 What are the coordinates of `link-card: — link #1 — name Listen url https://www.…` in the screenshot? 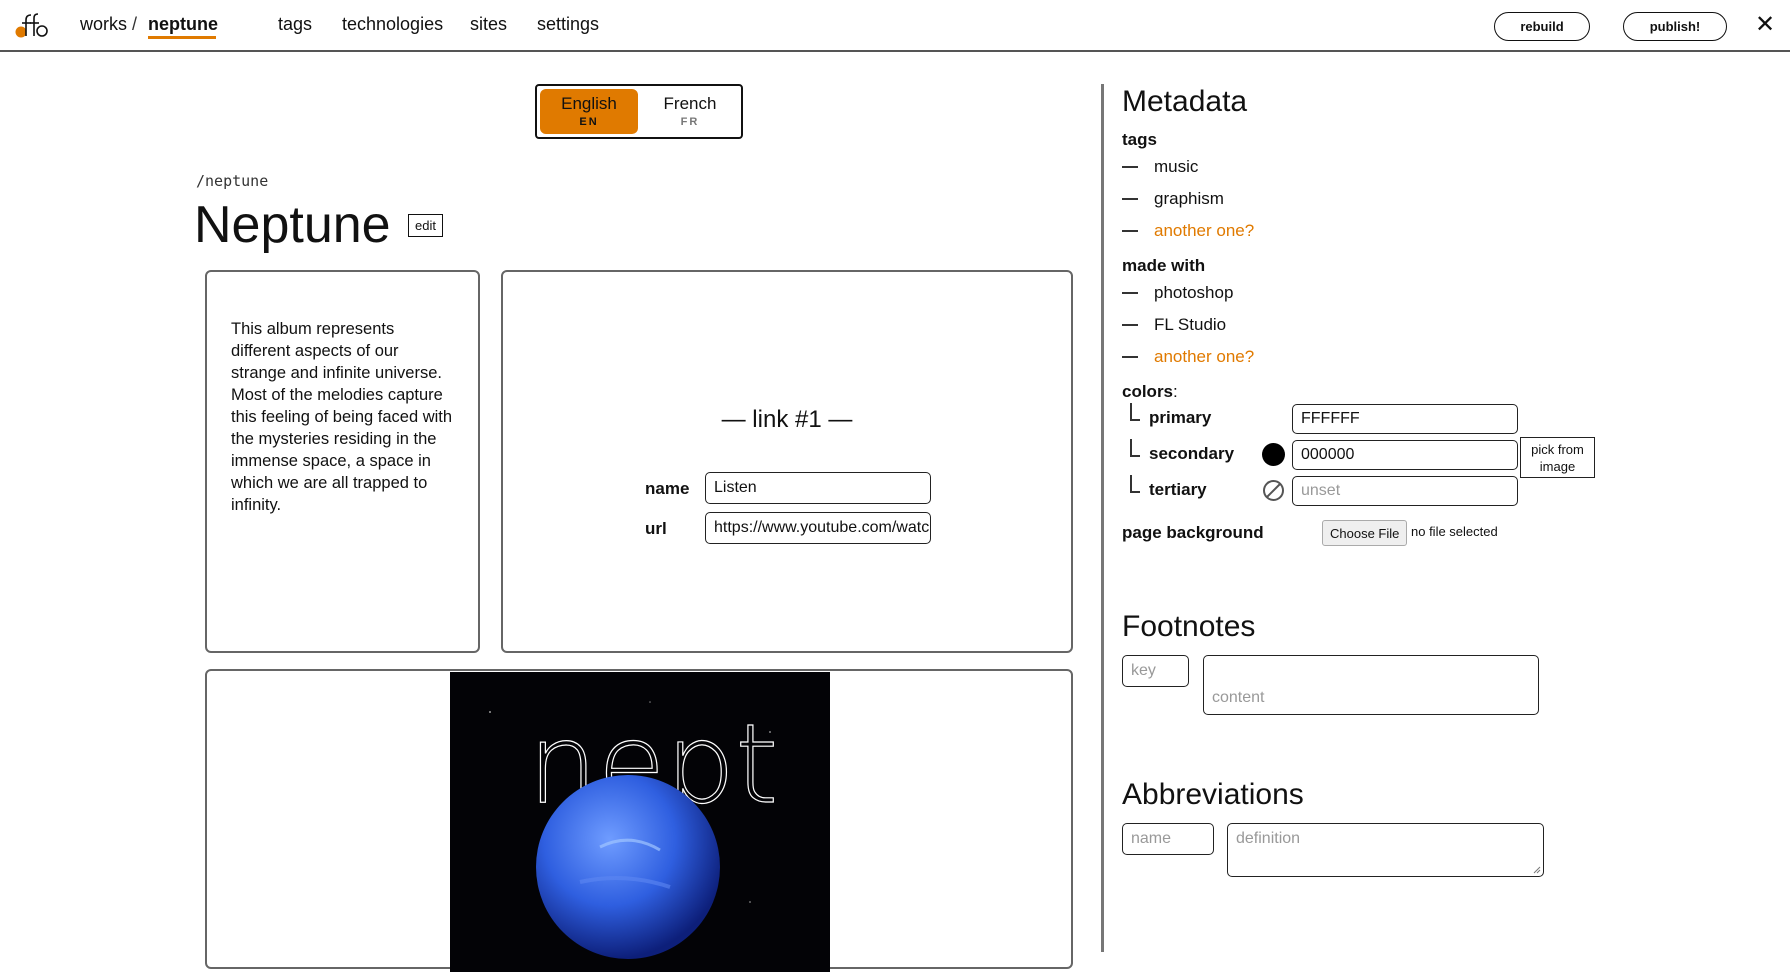 It's located at (787, 461).